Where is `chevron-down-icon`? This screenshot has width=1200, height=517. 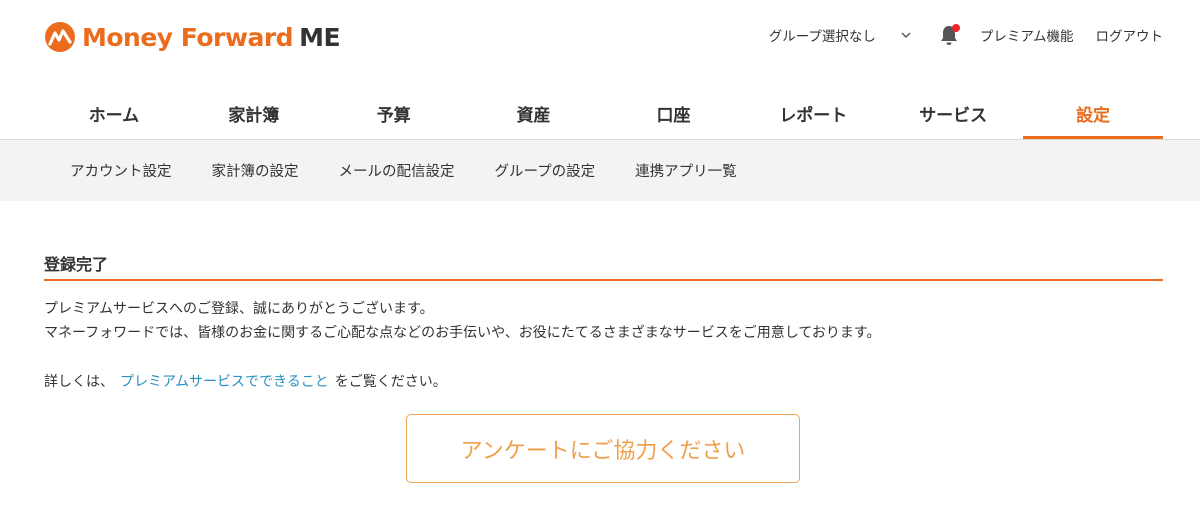 chevron-down-icon is located at coordinates (906, 35).